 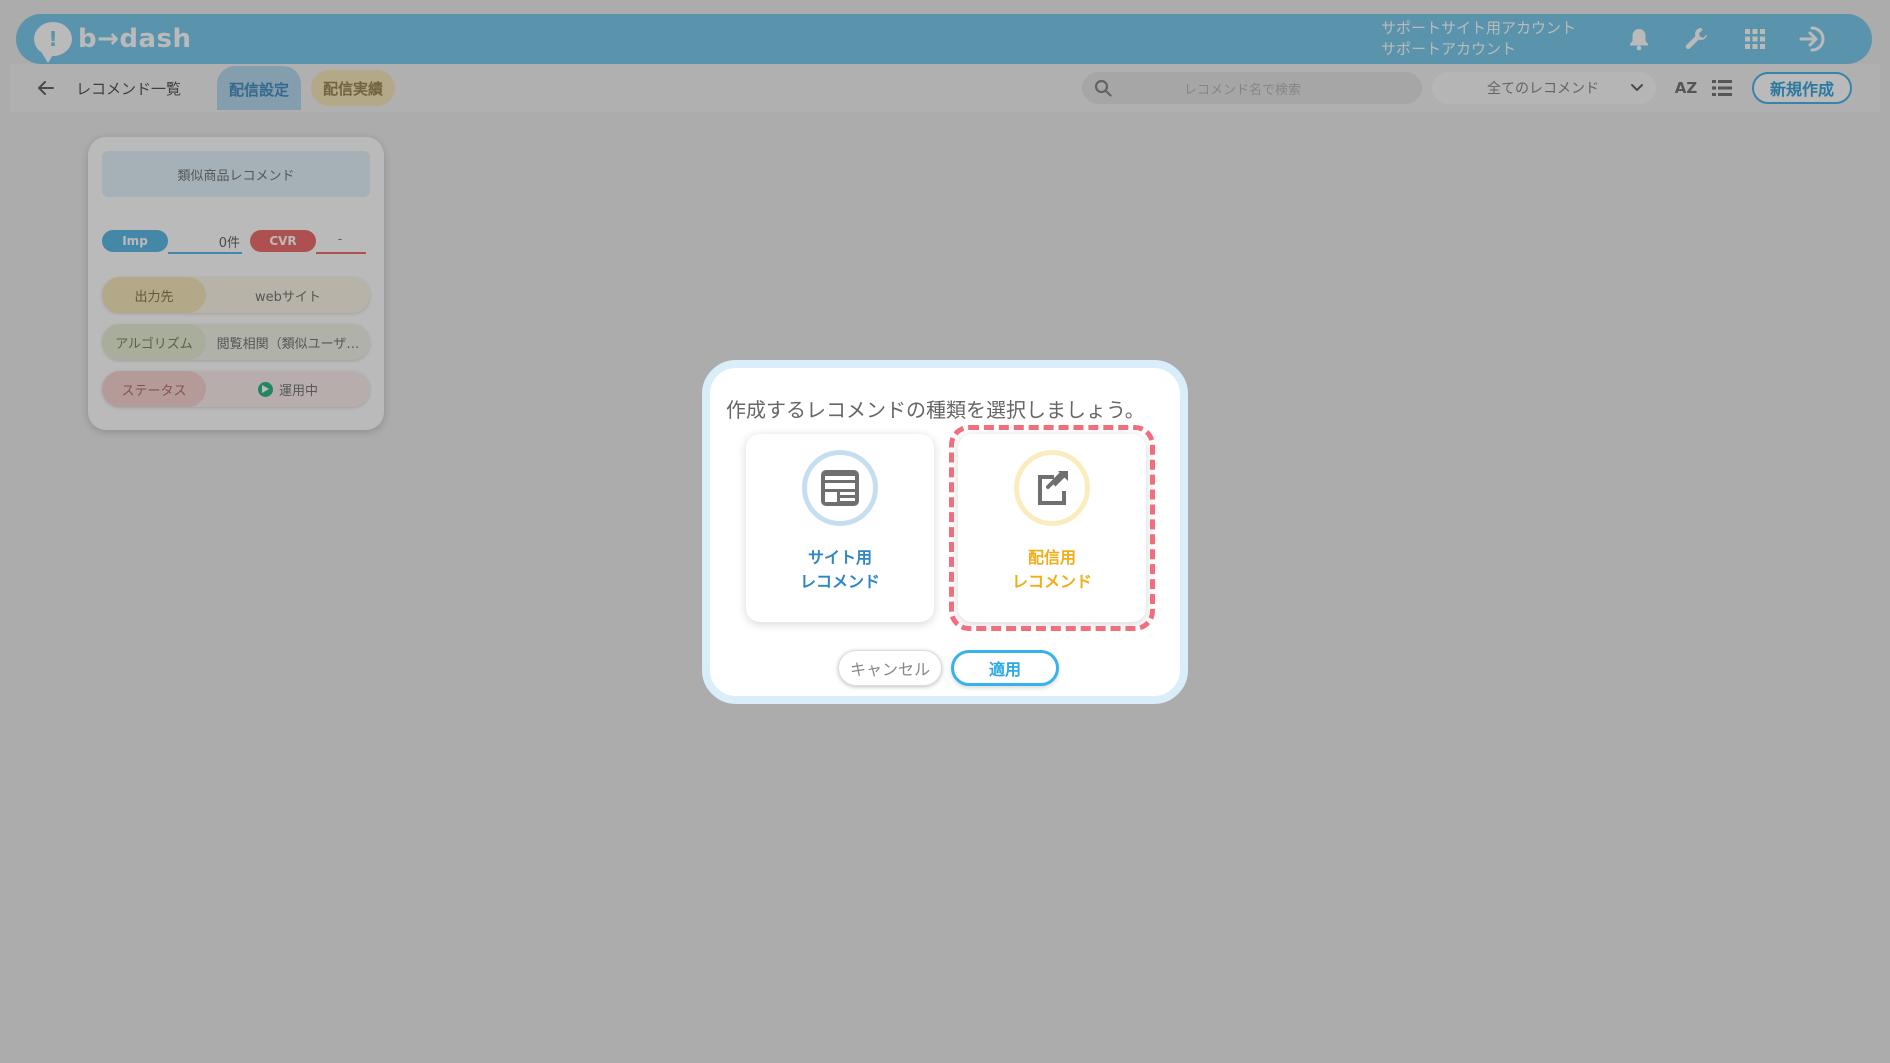 What do you see at coordinates (1052, 528) in the screenshot?
I see `selection-highlight` at bounding box center [1052, 528].